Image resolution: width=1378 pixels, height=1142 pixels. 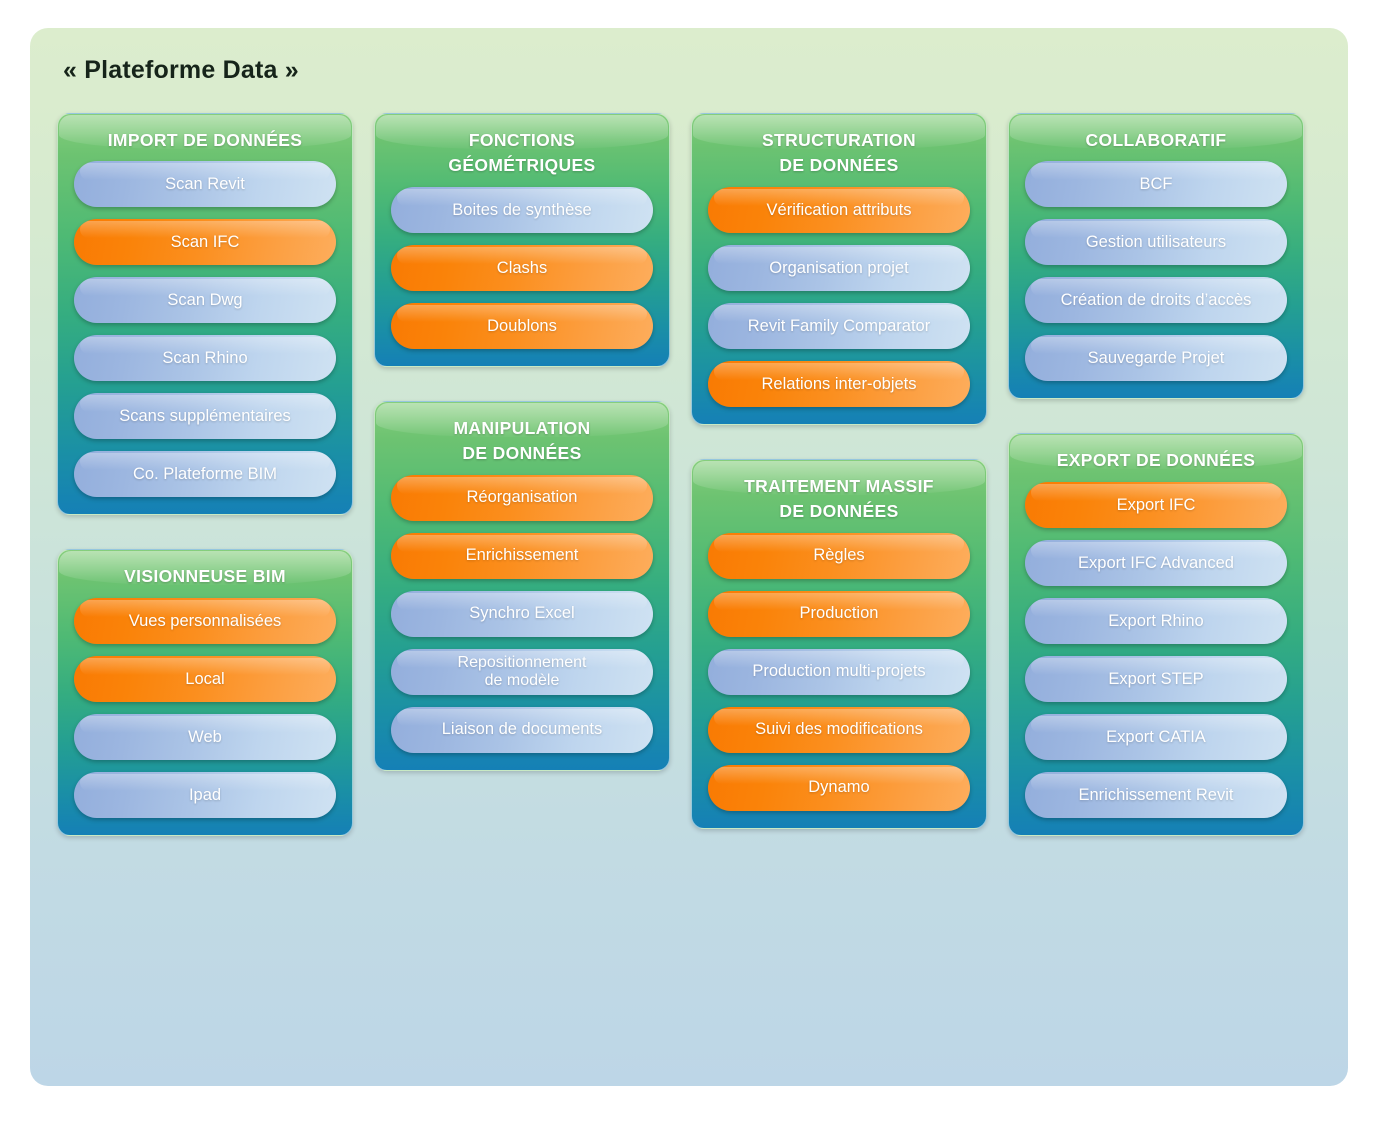 I want to click on feature-pill: Production multi-projets, so click(x=839, y=671).